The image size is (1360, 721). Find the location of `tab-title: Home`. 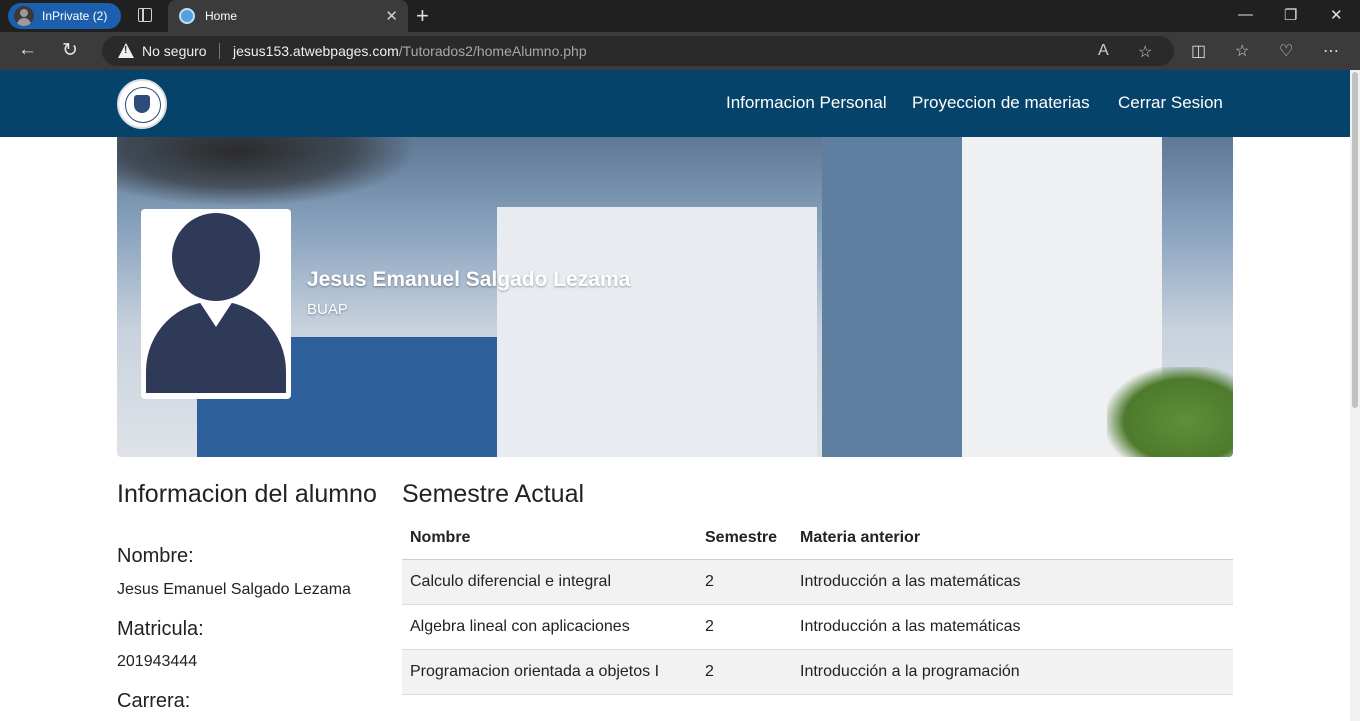

tab-title: Home is located at coordinates (221, 16).